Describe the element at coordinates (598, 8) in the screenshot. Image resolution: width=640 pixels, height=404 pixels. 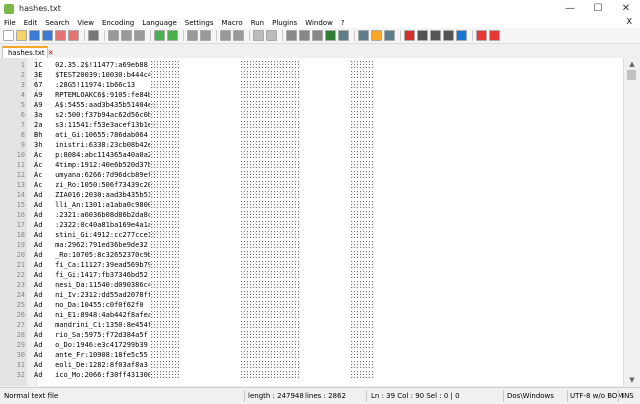
I see `maximize-button: ☐` at that location.